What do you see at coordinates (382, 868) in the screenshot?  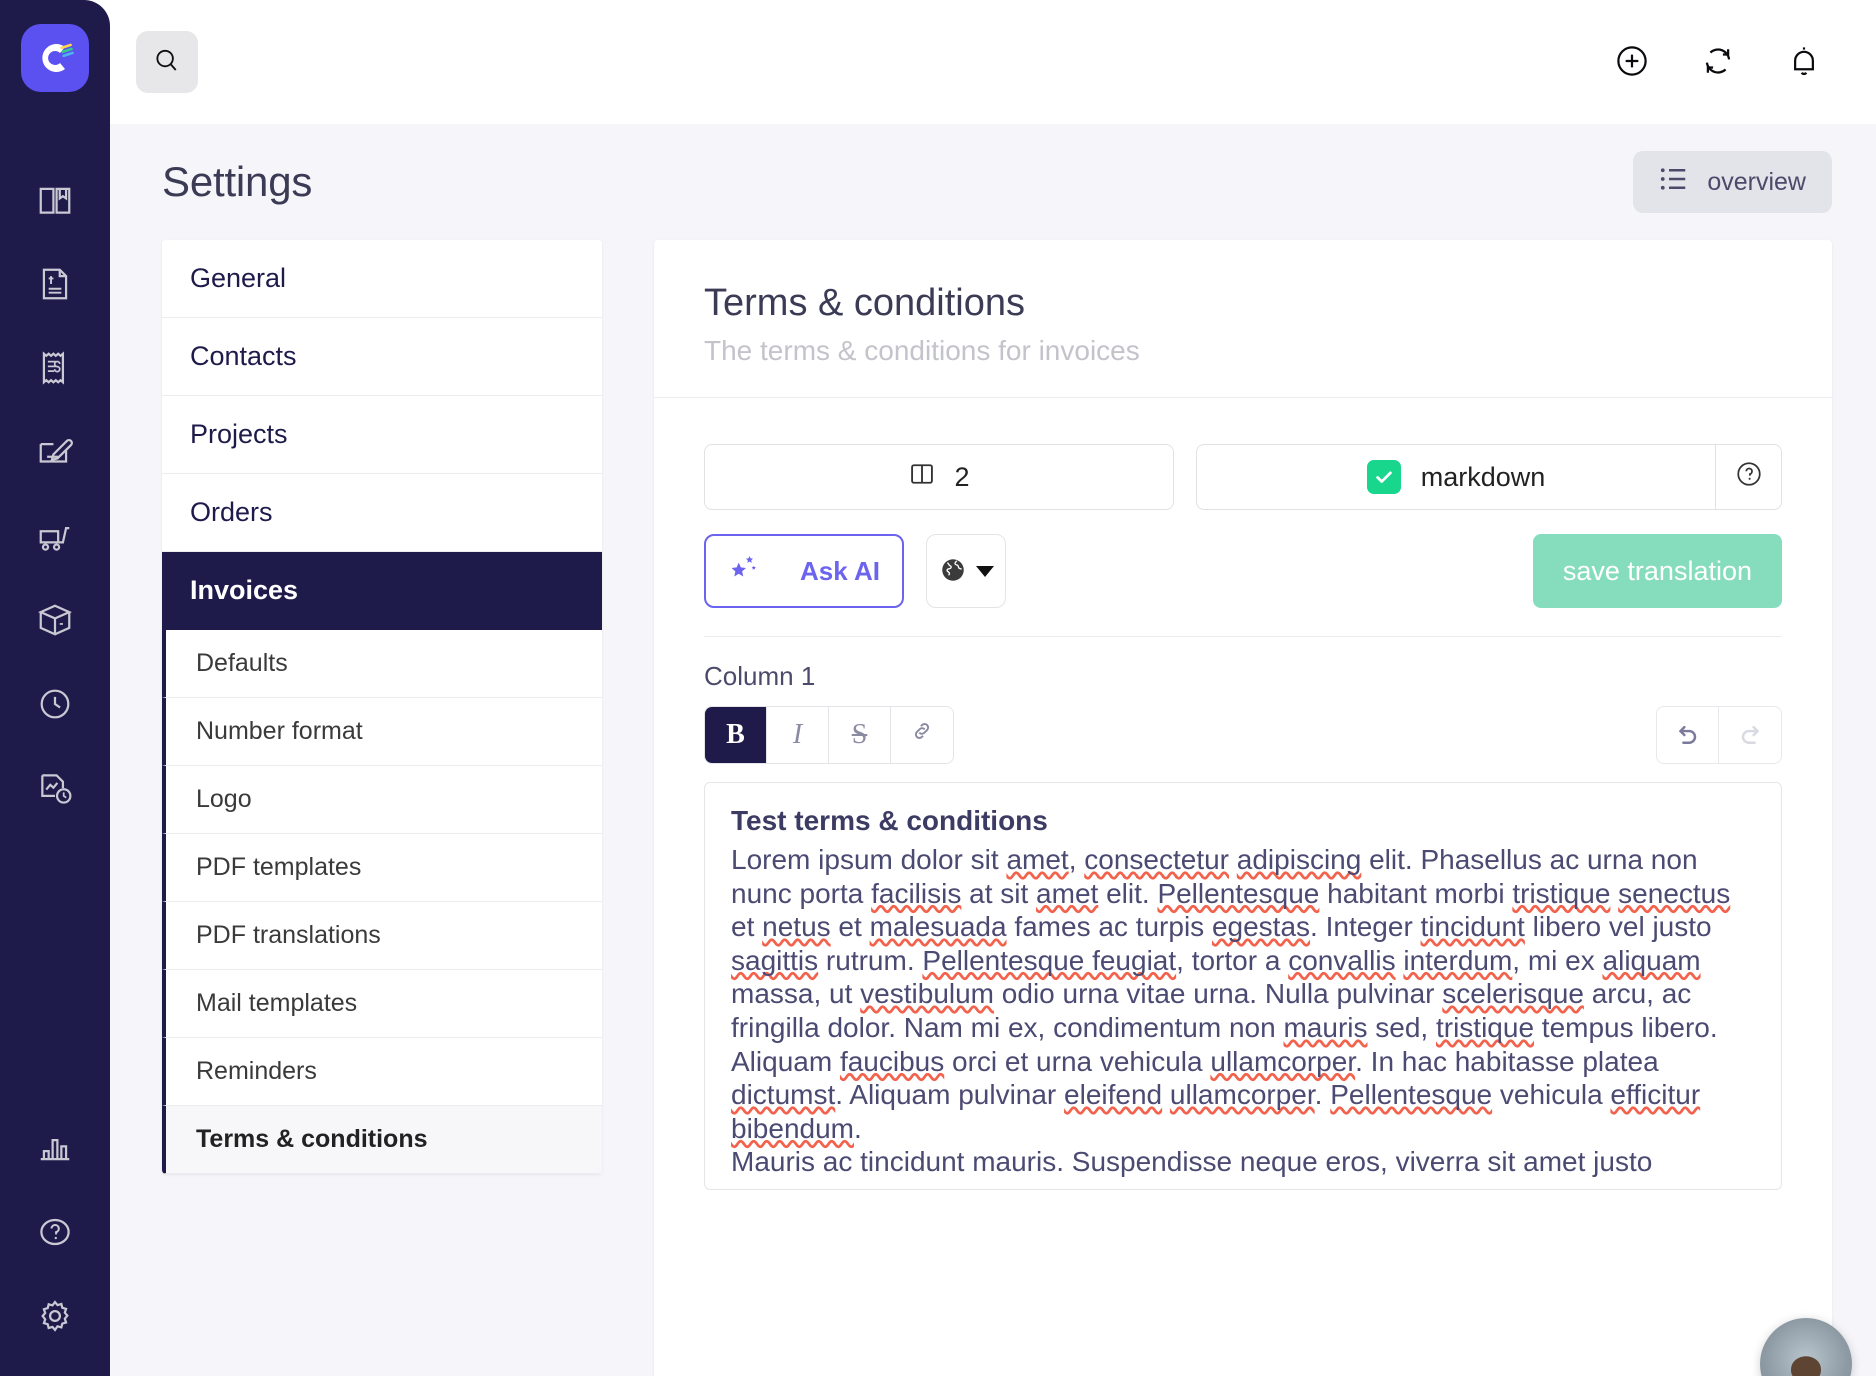 I see `settings-nav-item-pdf-templates: PDF templates` at bounding box center [382, 868].